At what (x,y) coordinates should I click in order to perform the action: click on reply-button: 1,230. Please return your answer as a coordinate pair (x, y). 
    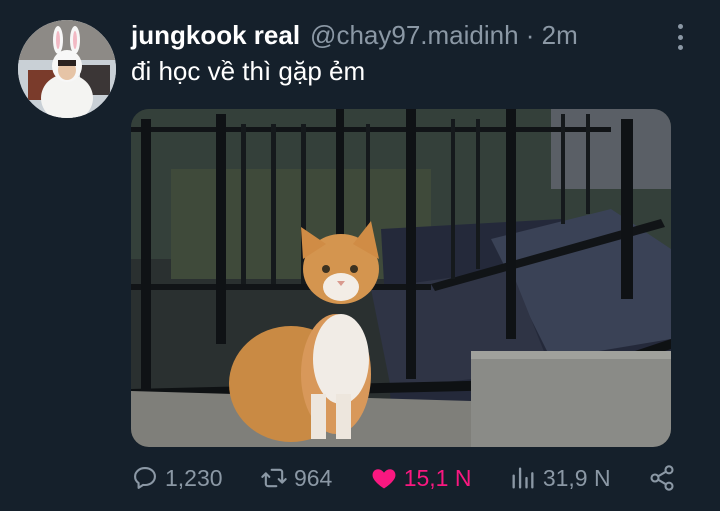
    Looking at the image, I should click on (177, 478).